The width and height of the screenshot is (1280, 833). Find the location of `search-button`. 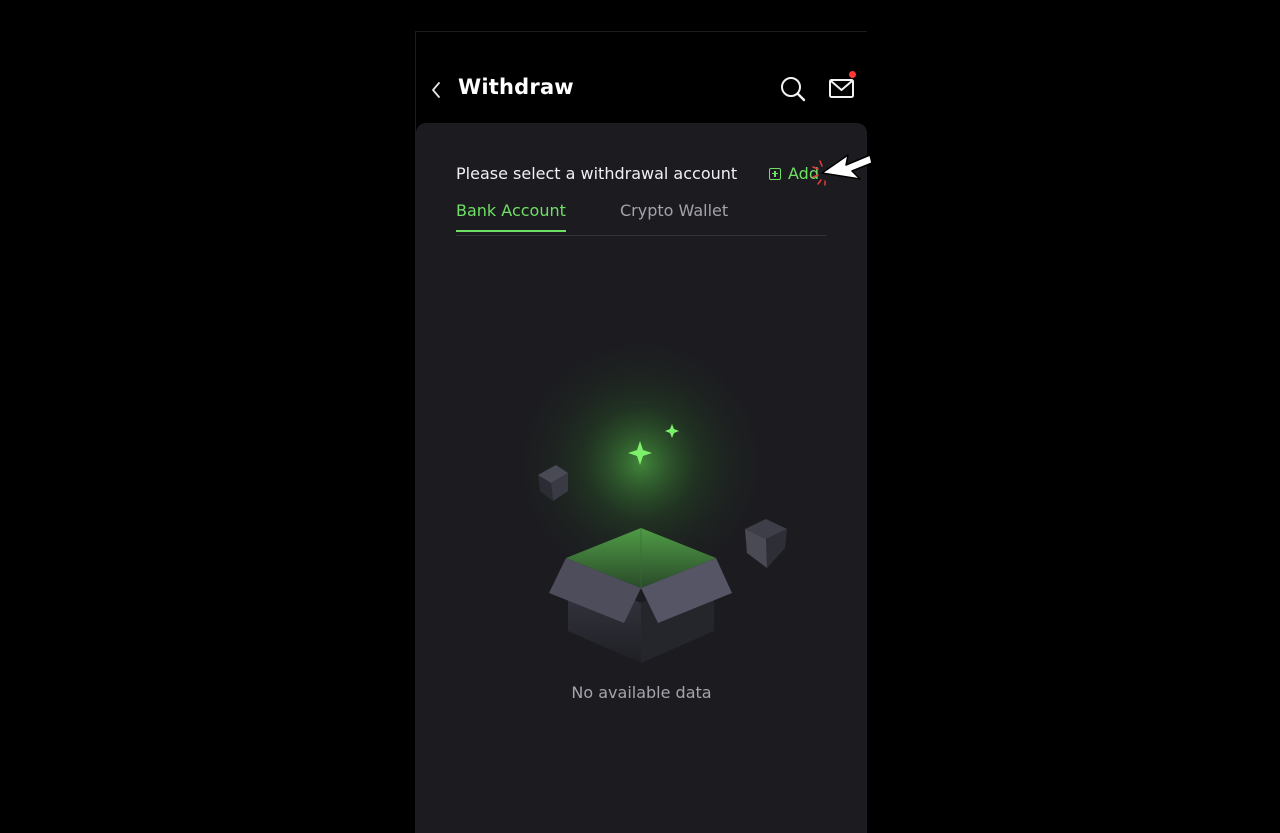

search-button is located at coordinates (793, 89).